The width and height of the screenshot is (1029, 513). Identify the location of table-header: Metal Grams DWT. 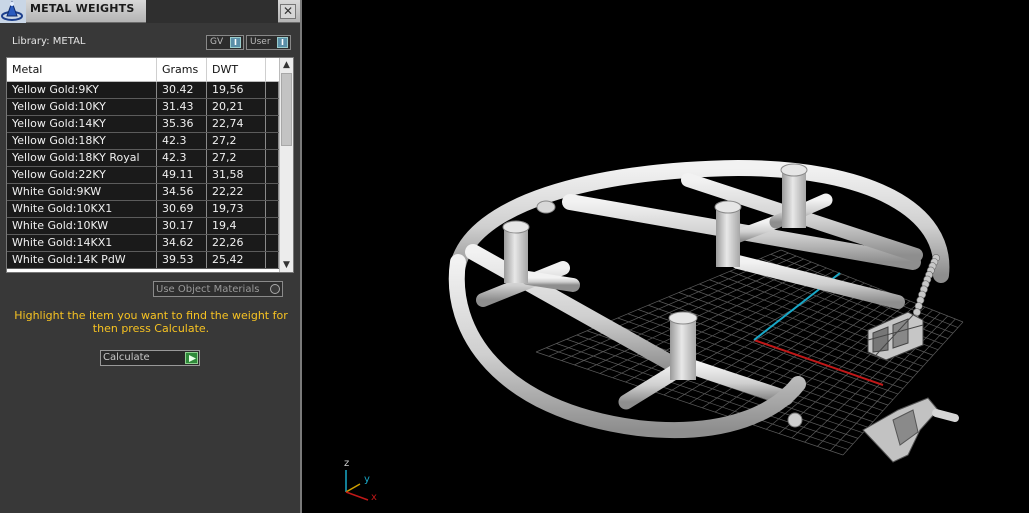
(146, 70).